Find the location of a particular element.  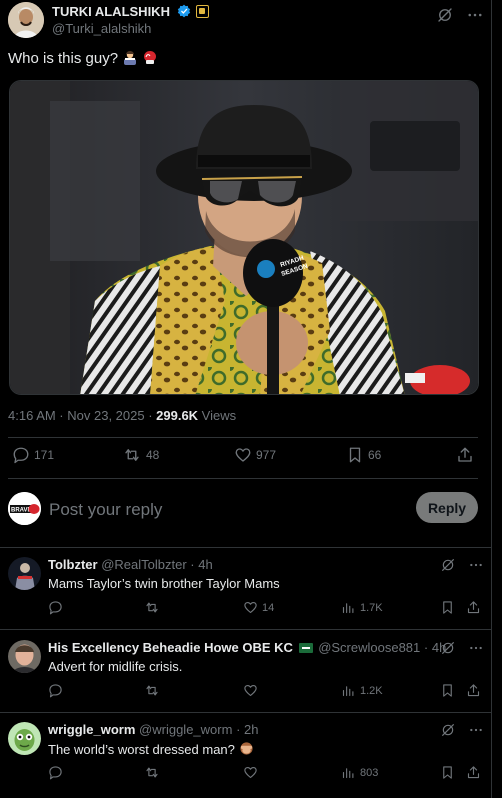

reply-author-handle: @Screwloose881 is located at coordinates (369, 647).